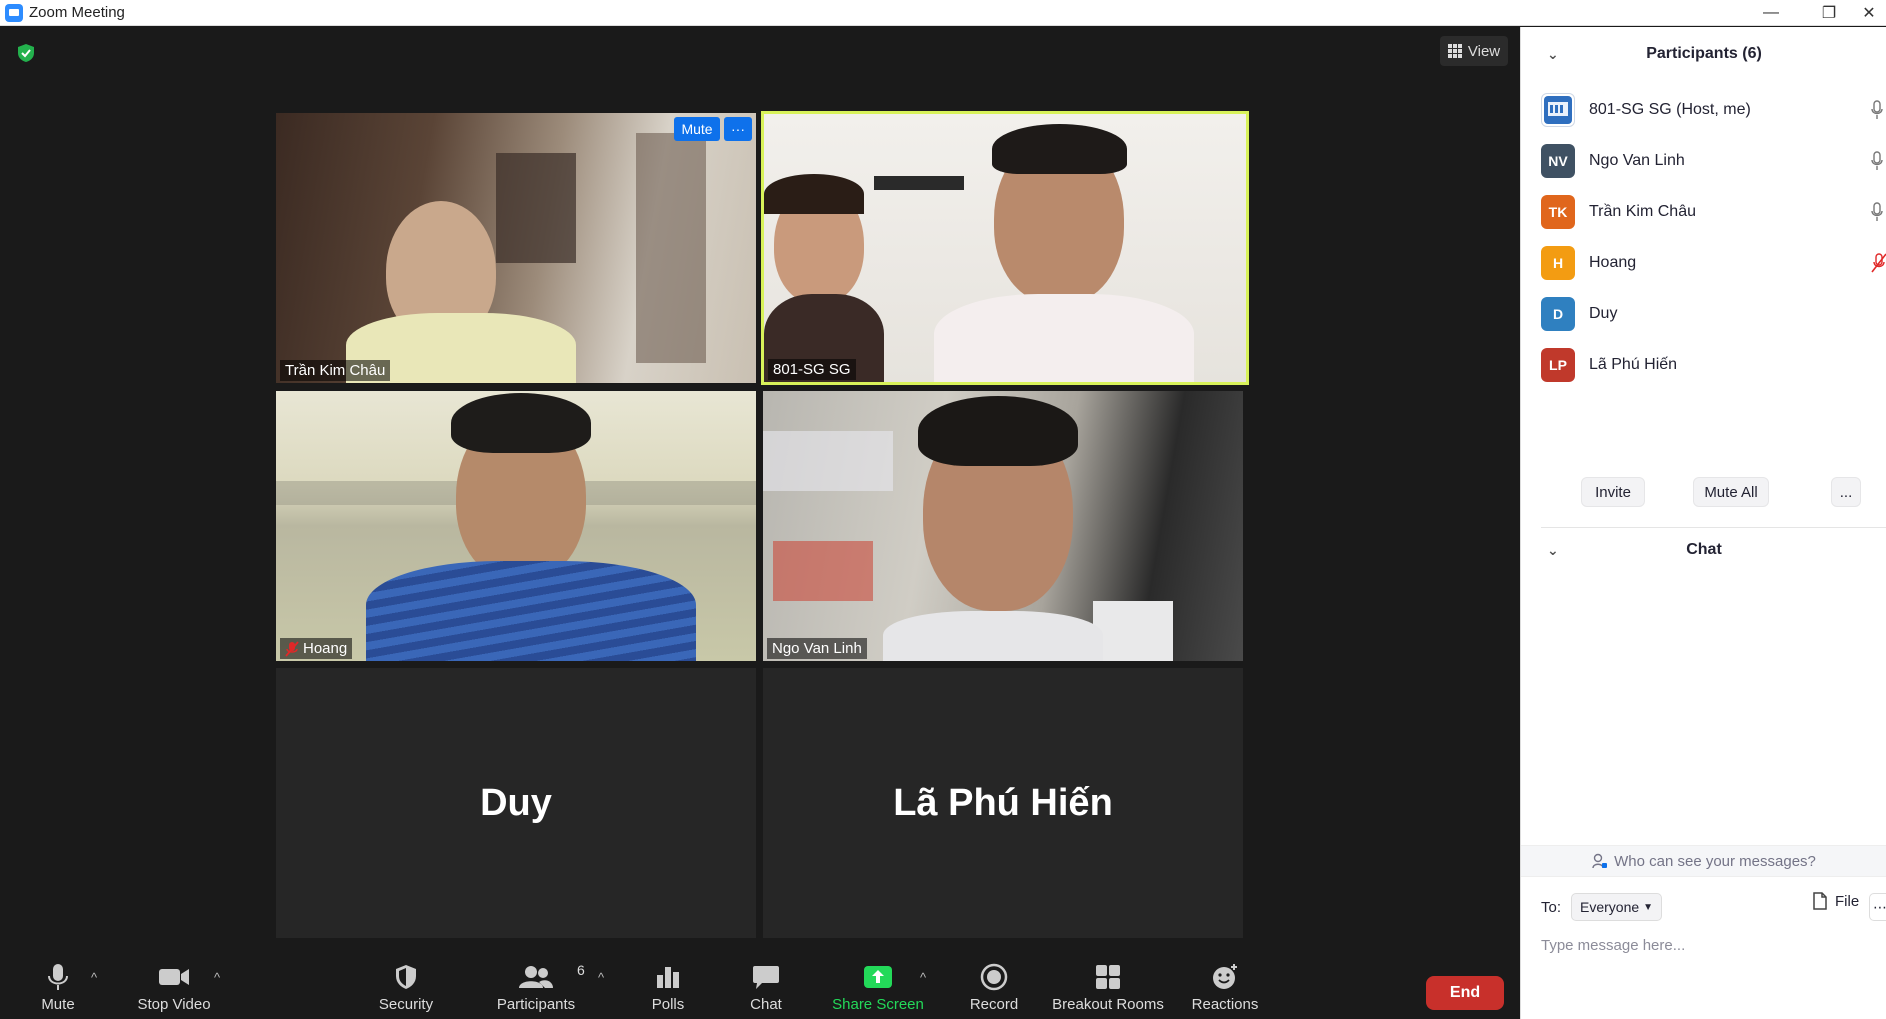 The image size is (1886, 1019). I want to click on chat-message-input, so click(1706, 945).